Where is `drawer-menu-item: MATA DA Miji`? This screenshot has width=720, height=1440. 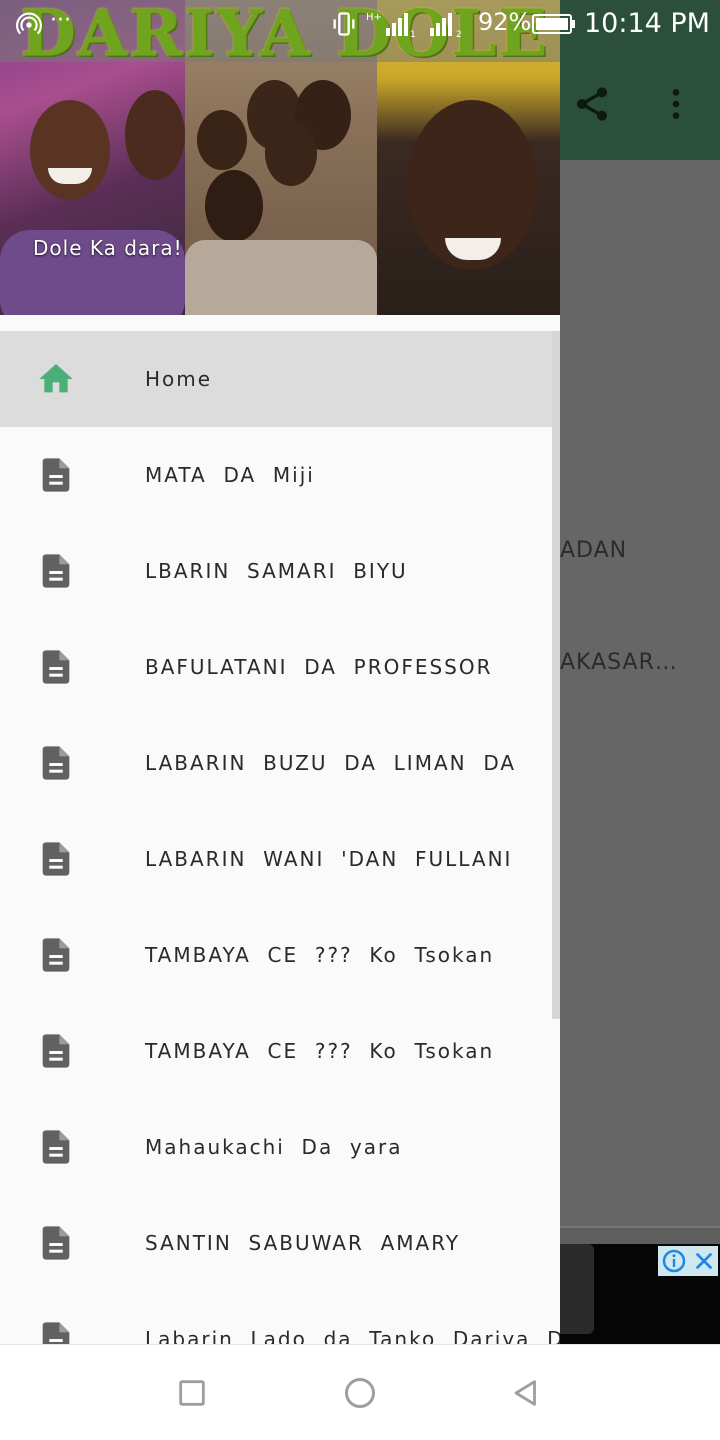 drawer-menu-item: MATA DA Miji is located at coordinates (280, 475).